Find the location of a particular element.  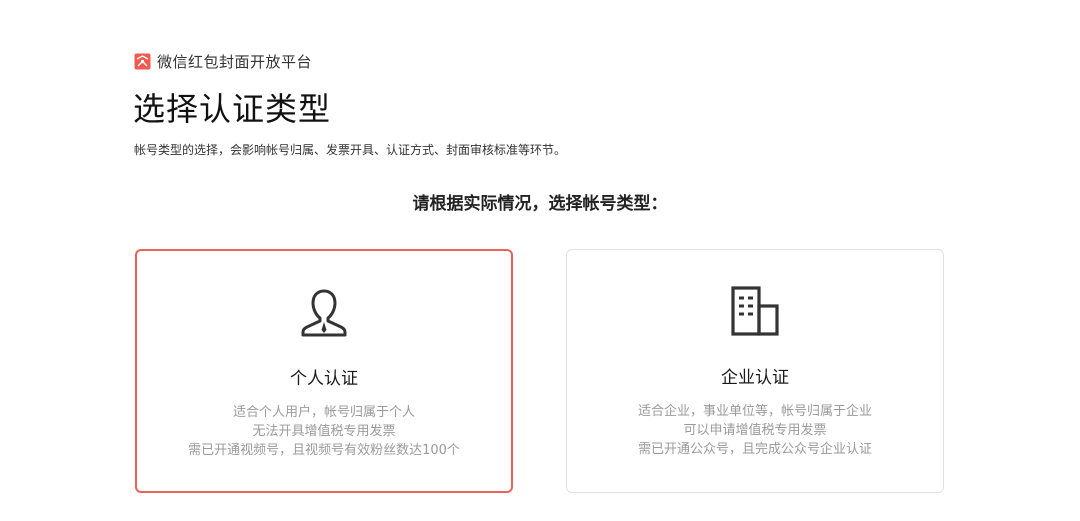

card-line: 无法开具增值税专用发票 is located at coordinates (324, 431).